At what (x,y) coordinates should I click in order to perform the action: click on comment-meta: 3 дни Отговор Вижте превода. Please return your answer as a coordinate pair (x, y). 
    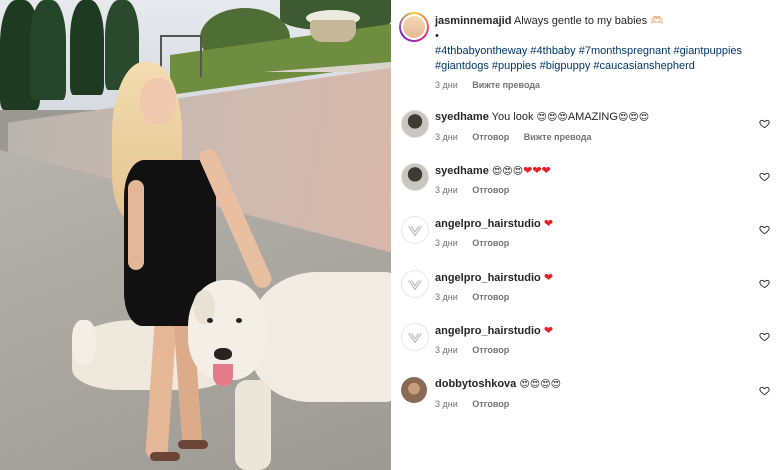
    Looking at the image, I should click on (519, 137).